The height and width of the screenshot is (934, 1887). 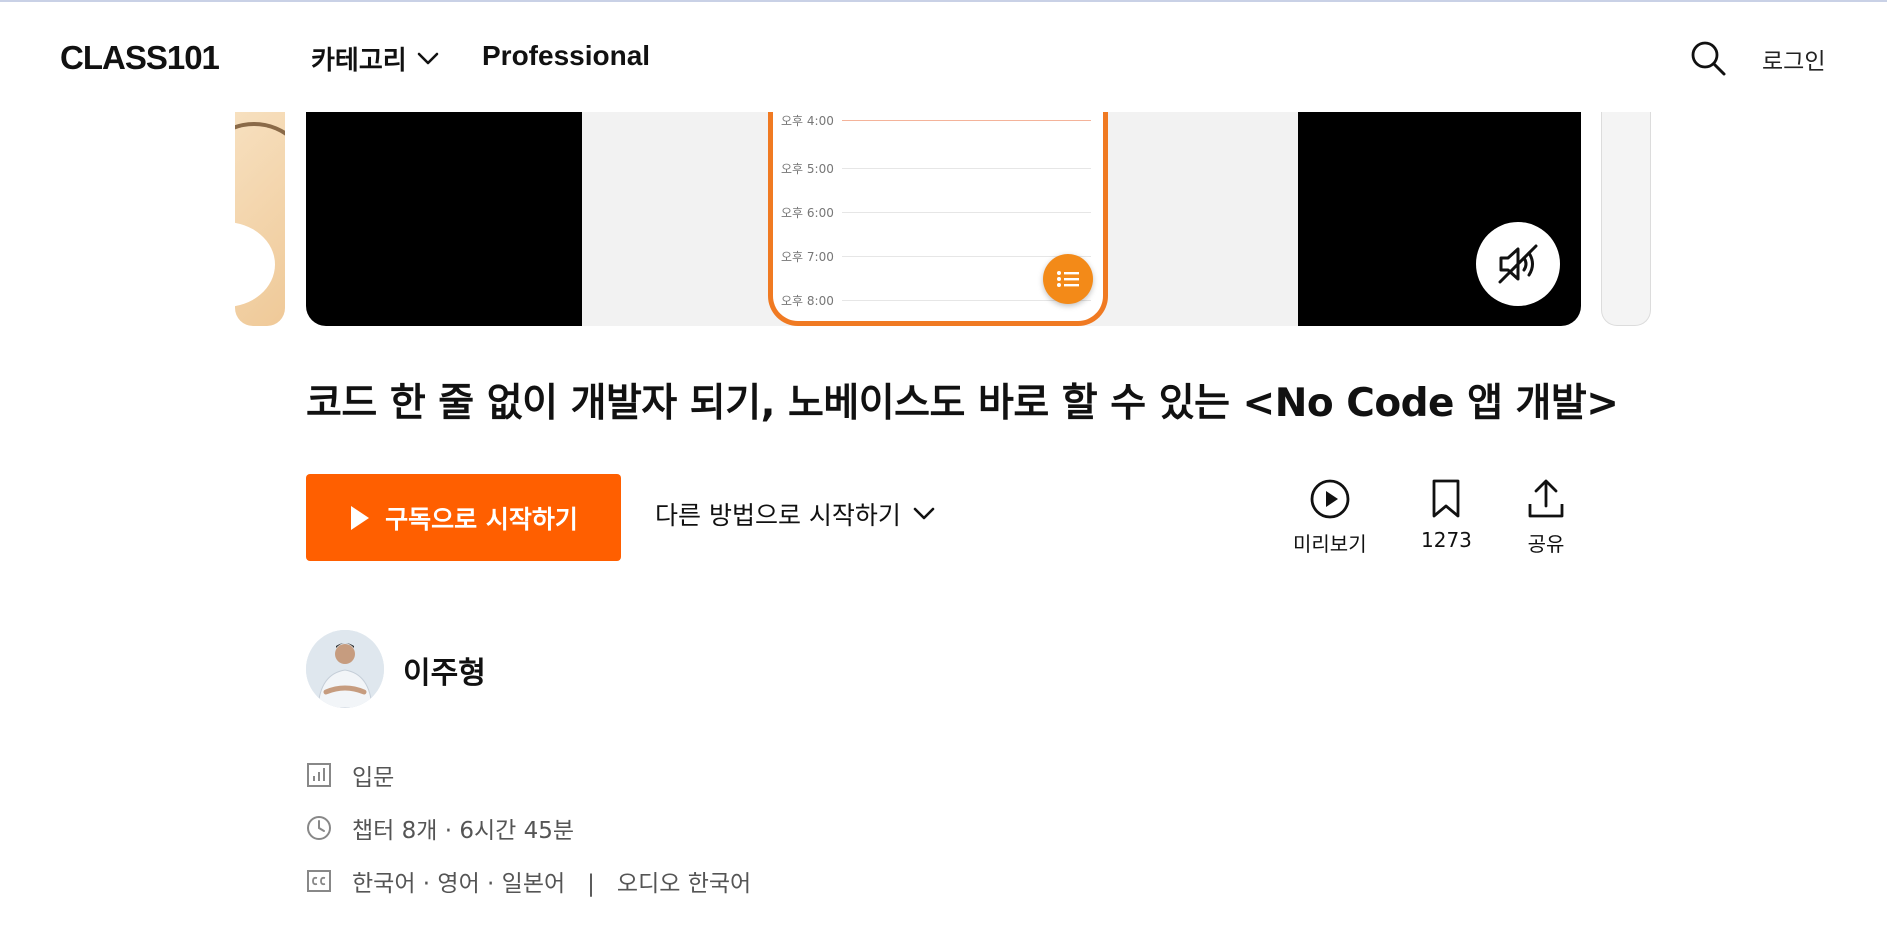 What do you see at coordinates (936, 256) in the screenshot?
I see `time-row: 오후 7:00` at bounding box center [936, 256].